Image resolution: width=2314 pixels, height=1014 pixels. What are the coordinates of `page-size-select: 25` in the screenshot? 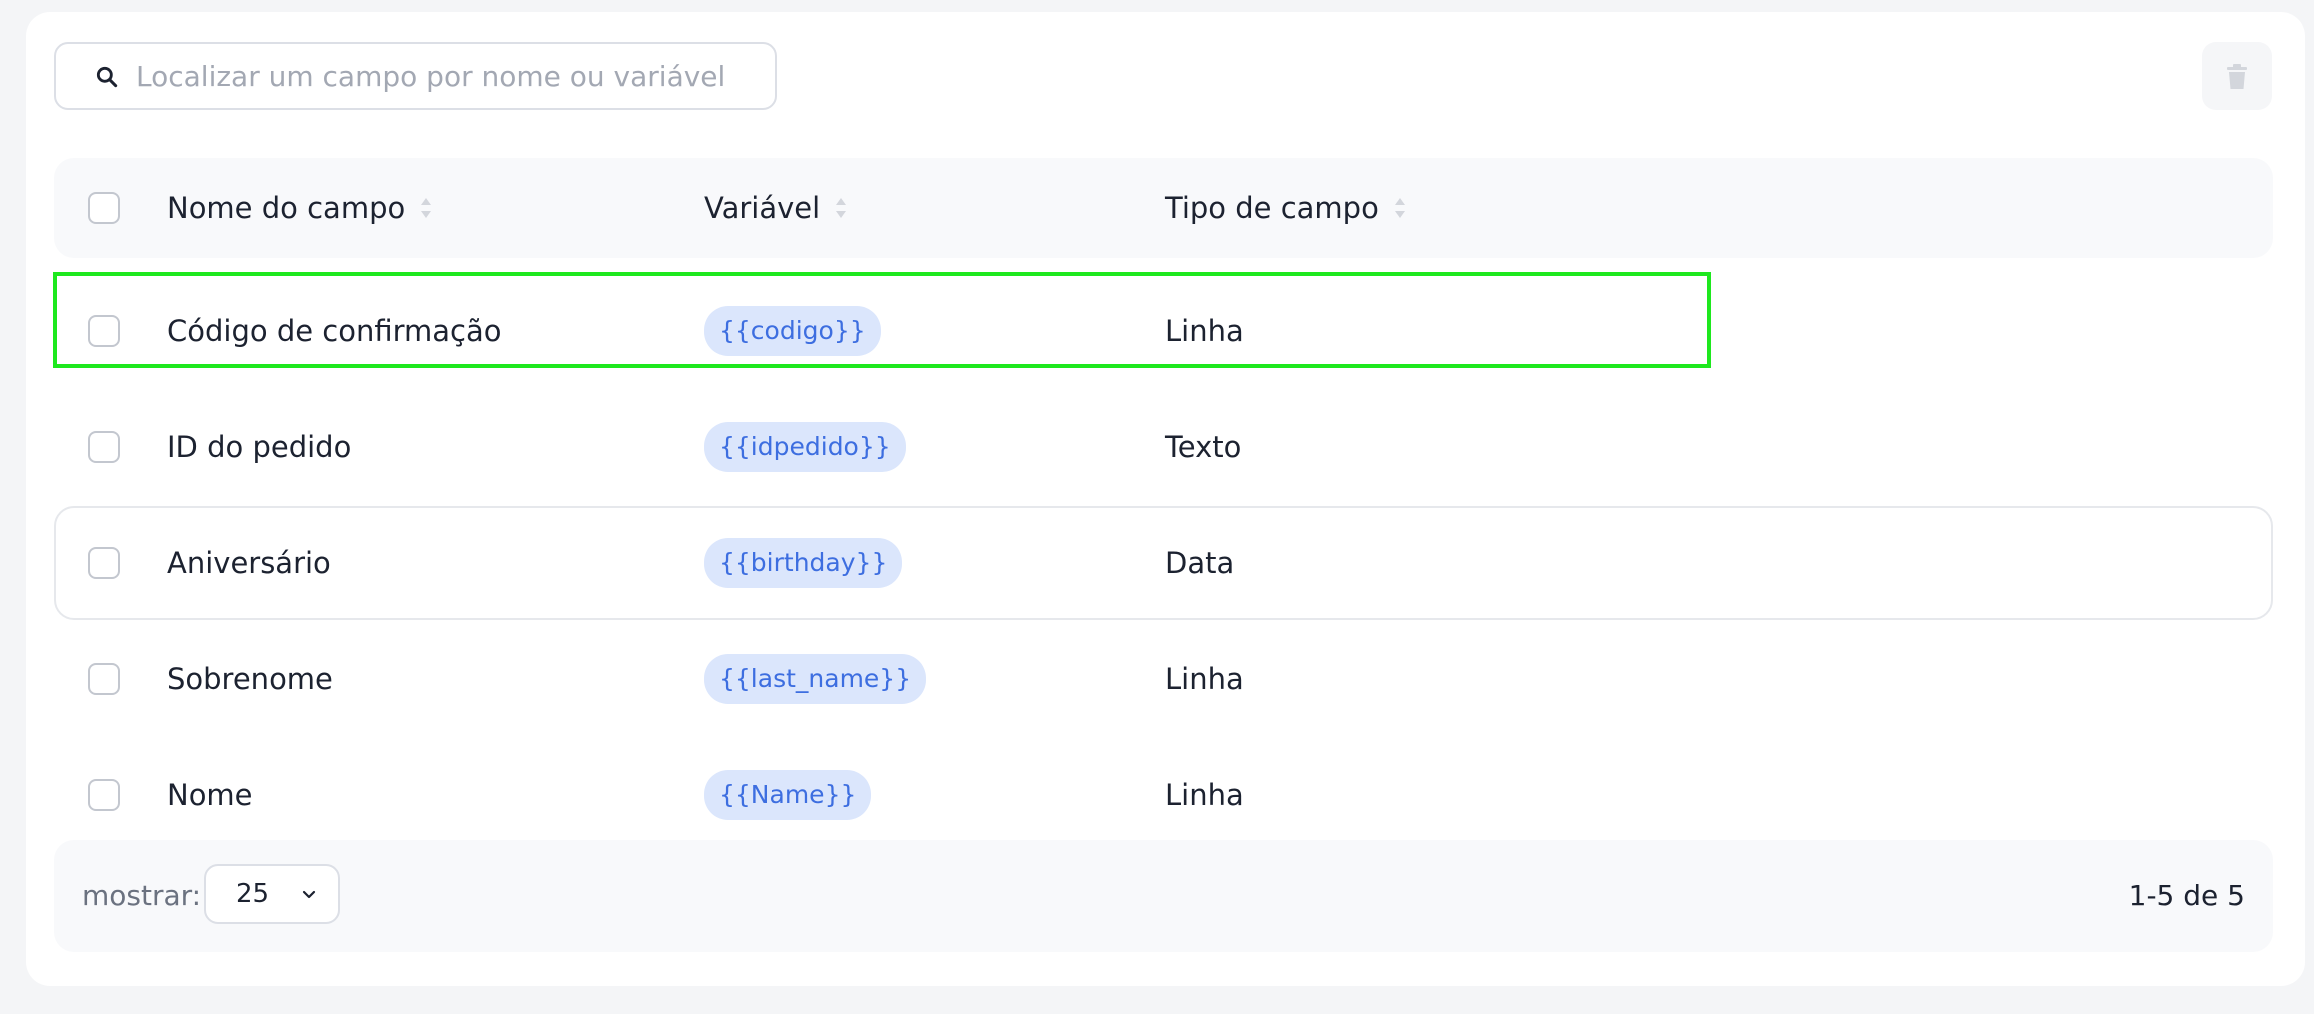 It's located at (272, 894).